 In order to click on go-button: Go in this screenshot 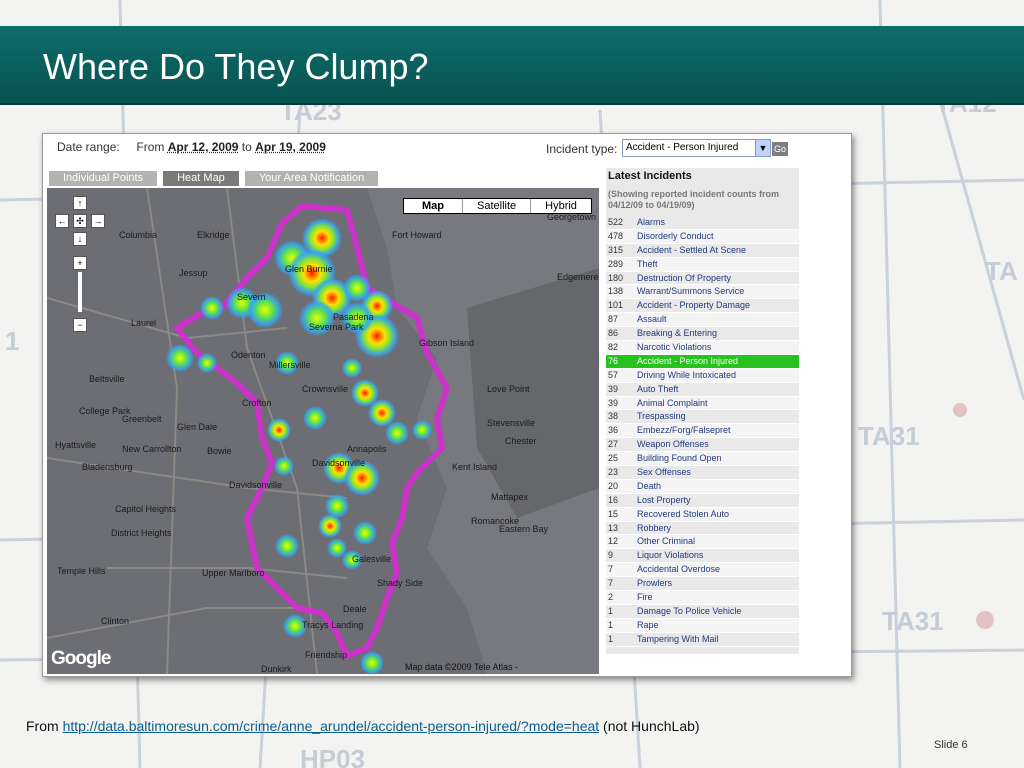, I will do `click(780, 149)`.